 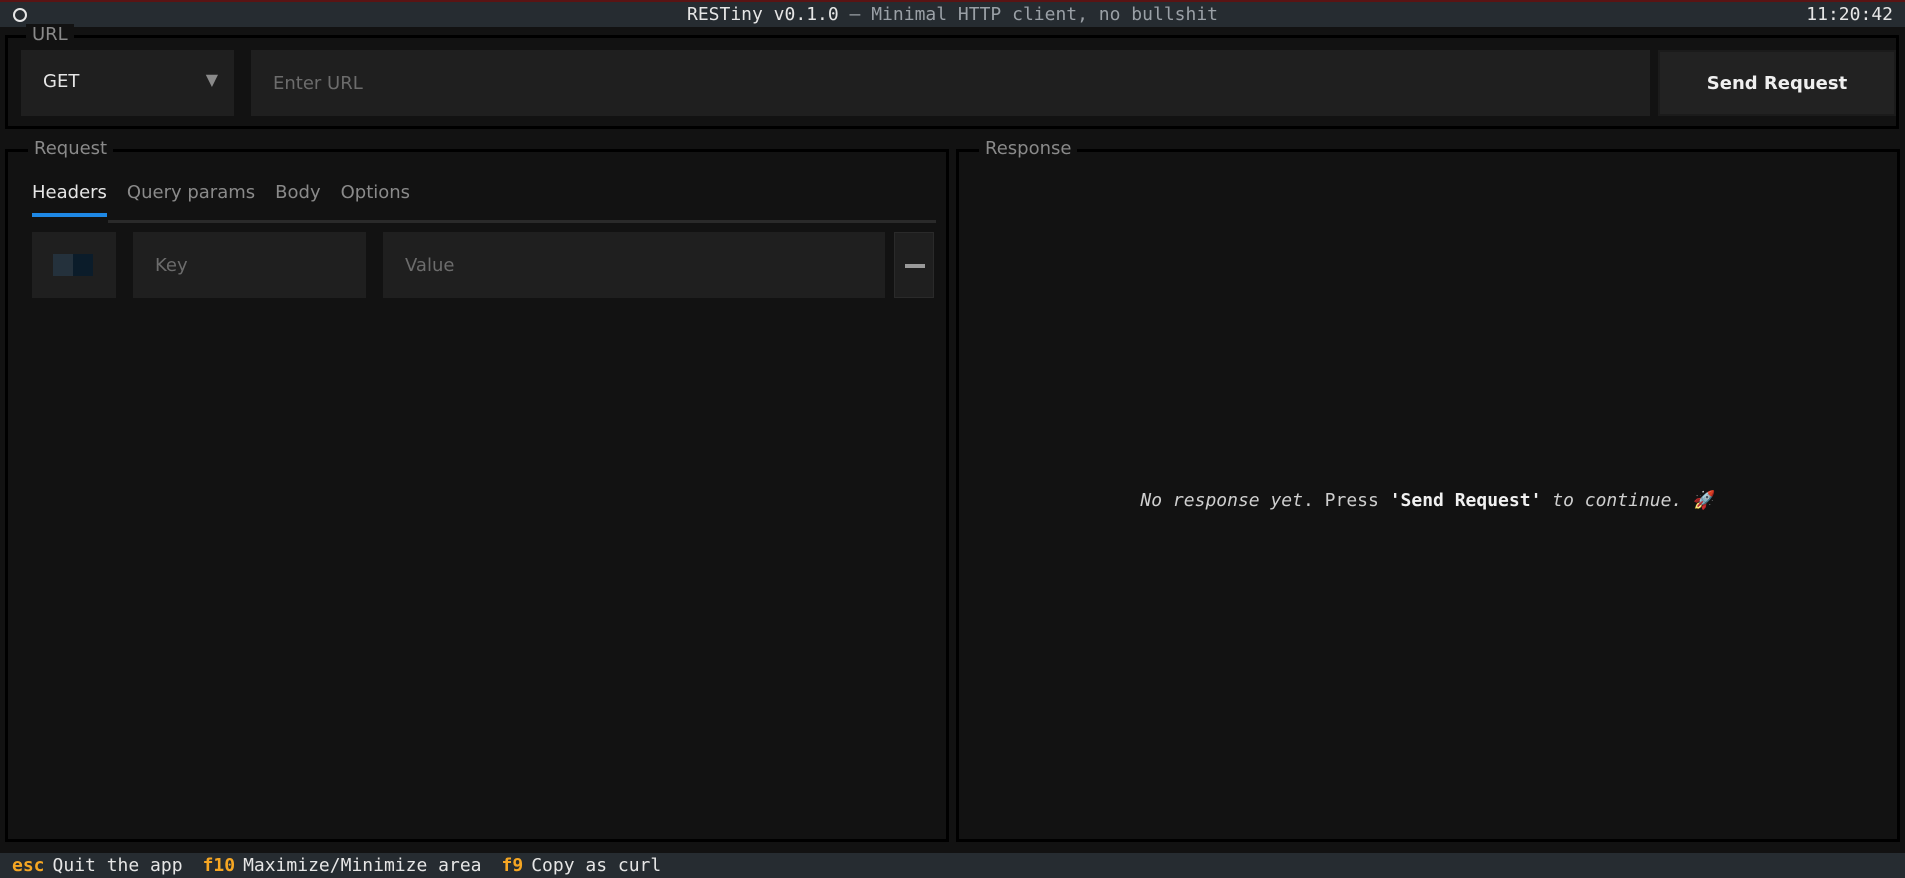 What do you see at coordinates (1221, 500) in the screenshot?
I see `empty-part1: No response yet` at bounding box center [1221, 500].